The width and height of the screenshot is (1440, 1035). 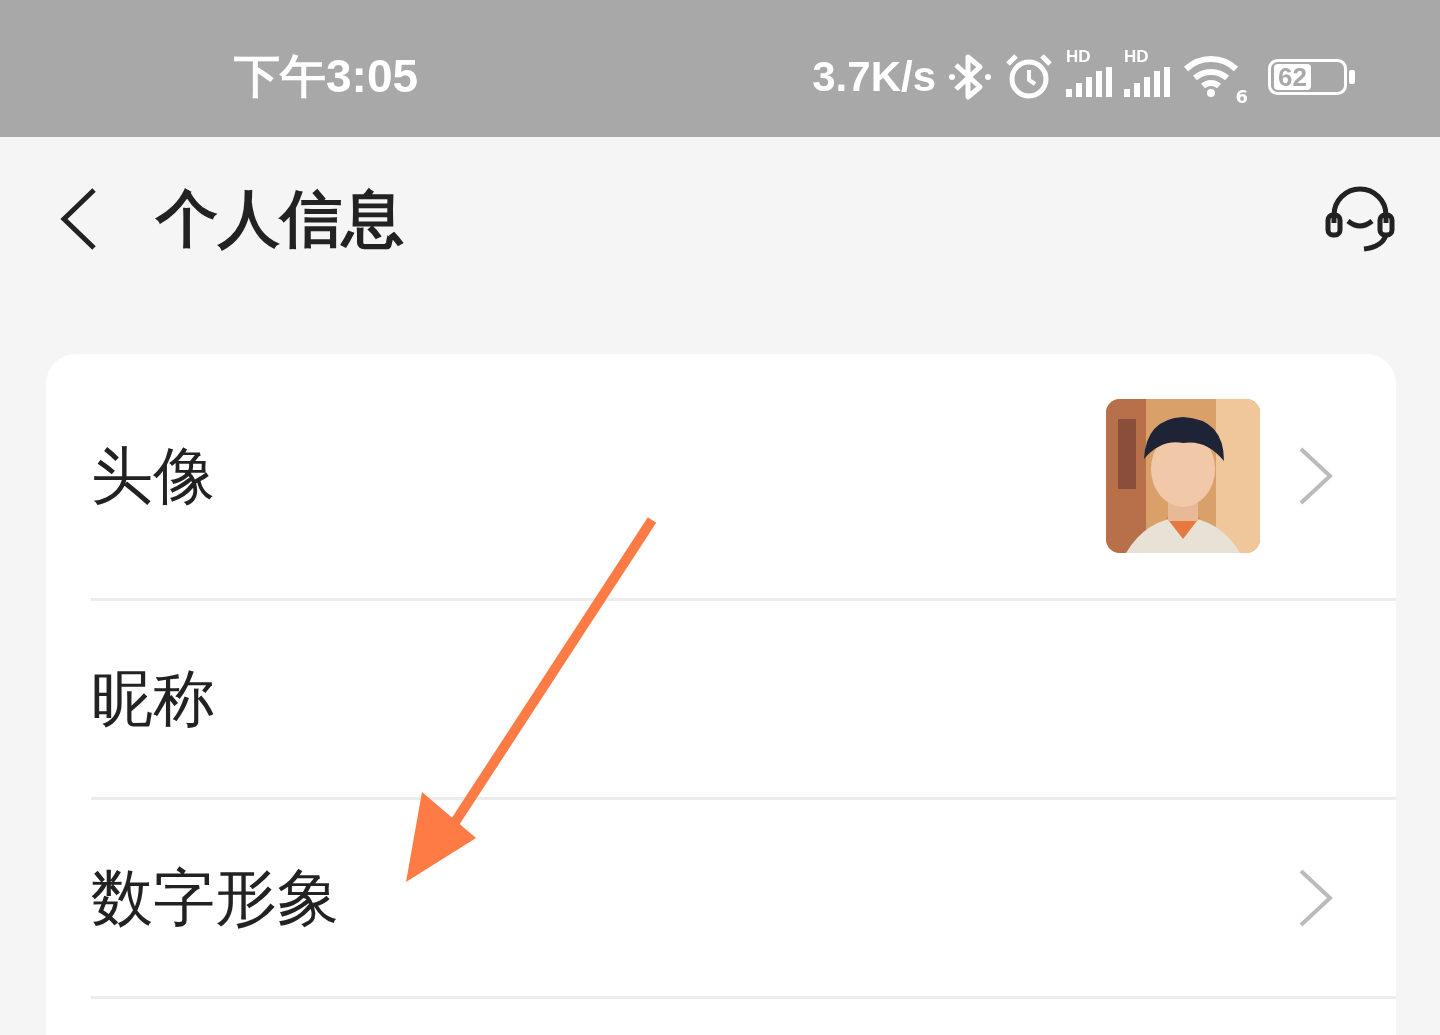 What do you see at coordinates (280, 218) in the screenshot?
I see `page-title: 个人信息` at bounding box center [280, 218].